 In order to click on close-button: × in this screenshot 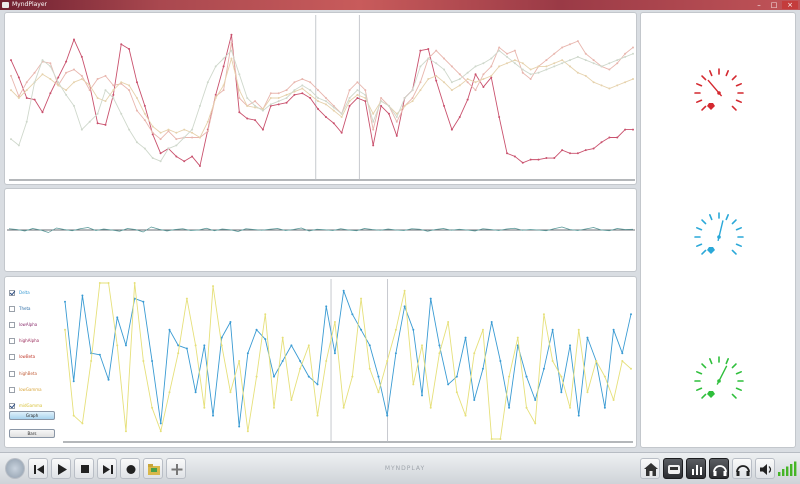, I will do `click(790, 5)`.